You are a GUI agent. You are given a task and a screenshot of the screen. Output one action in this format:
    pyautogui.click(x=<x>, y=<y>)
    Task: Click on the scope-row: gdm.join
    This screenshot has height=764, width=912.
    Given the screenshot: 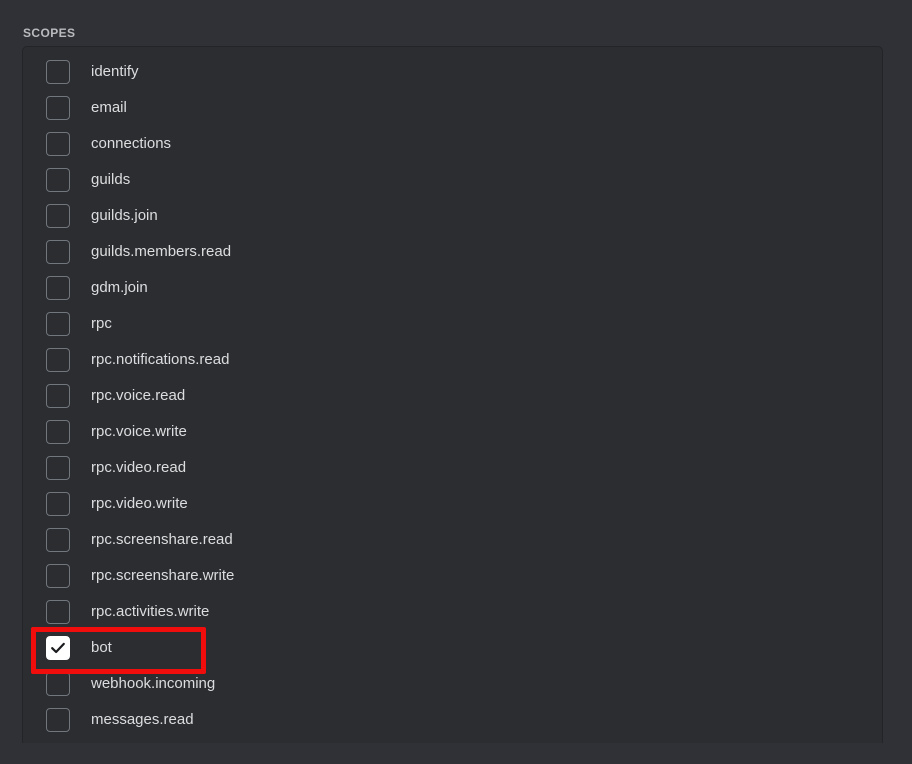 What is the action you would take?
    pyautogui.click(x=452, y=288)
    